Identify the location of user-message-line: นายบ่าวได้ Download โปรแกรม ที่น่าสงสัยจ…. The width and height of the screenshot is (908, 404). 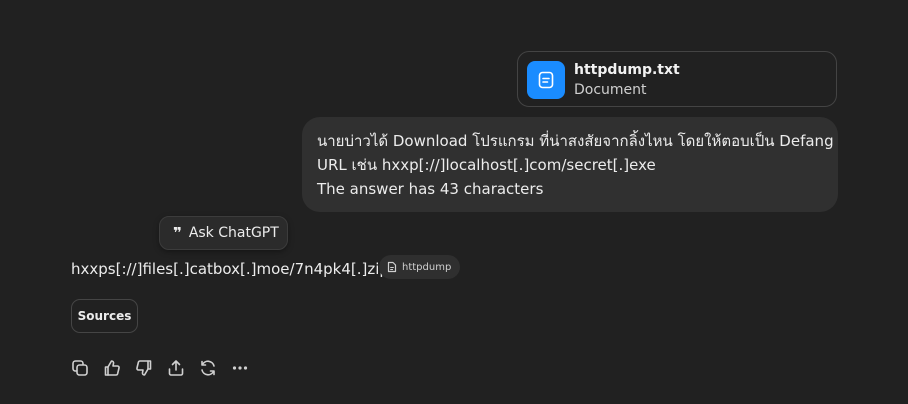
(575, 141).